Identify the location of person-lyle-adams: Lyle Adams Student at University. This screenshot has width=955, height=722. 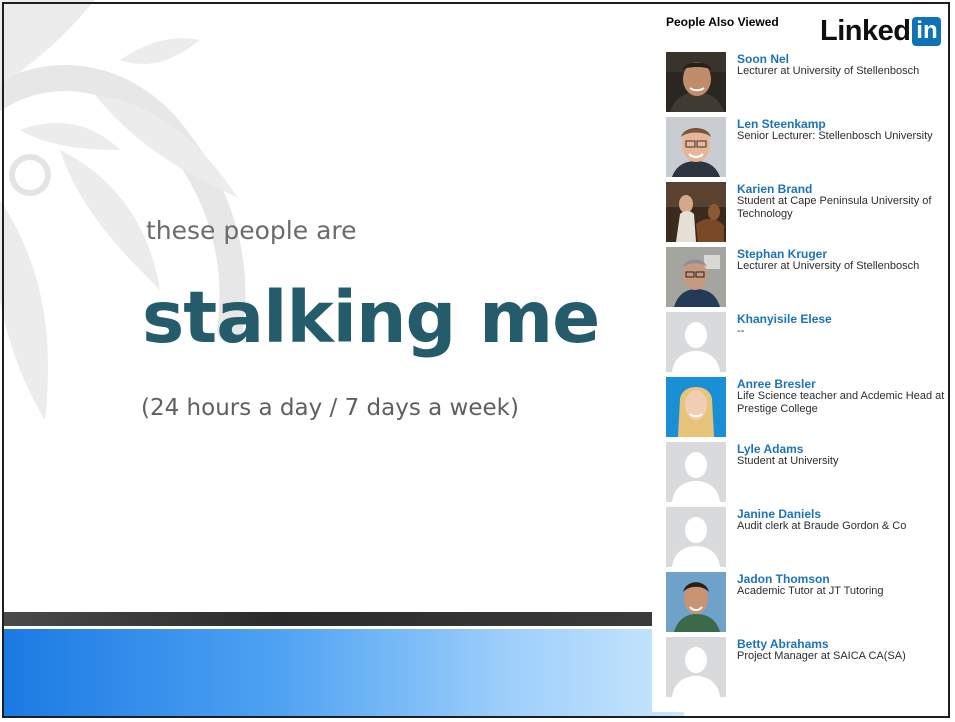
(808, 473).